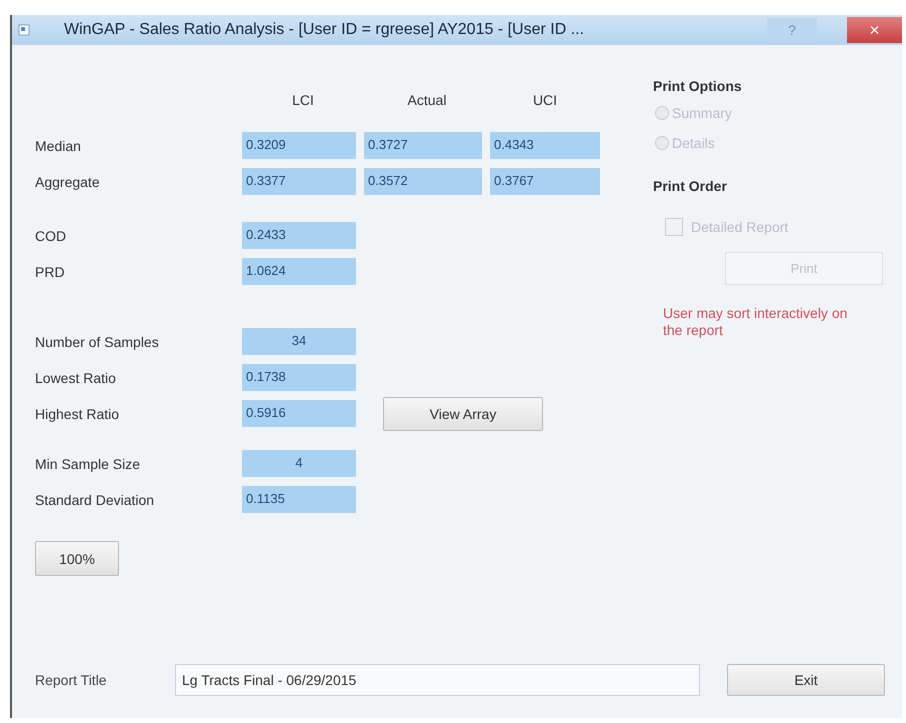 Image resolution: width=906 pixels, height=723 pixels. I want to click on column-header: LCI, so click(303, 101).